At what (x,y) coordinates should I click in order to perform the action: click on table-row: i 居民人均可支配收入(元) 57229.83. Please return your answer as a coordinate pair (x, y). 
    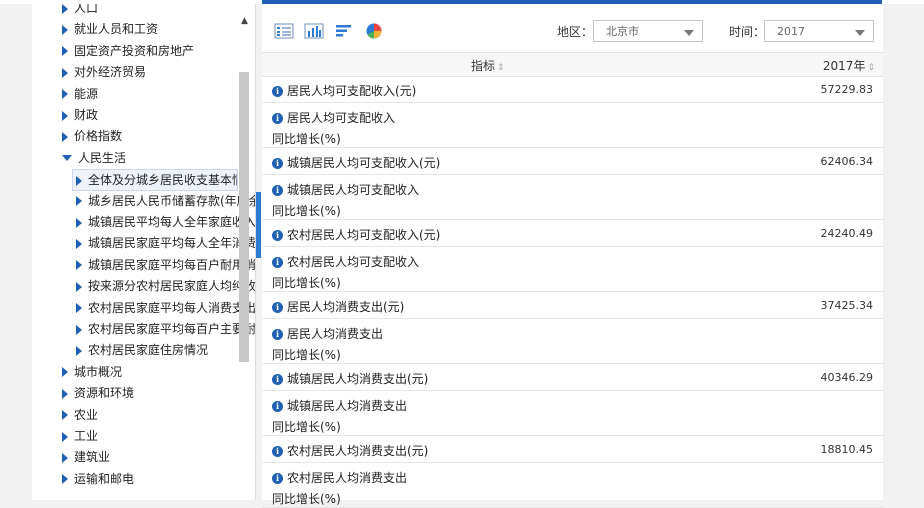
    Looking at the image, I should click on (572, 89).